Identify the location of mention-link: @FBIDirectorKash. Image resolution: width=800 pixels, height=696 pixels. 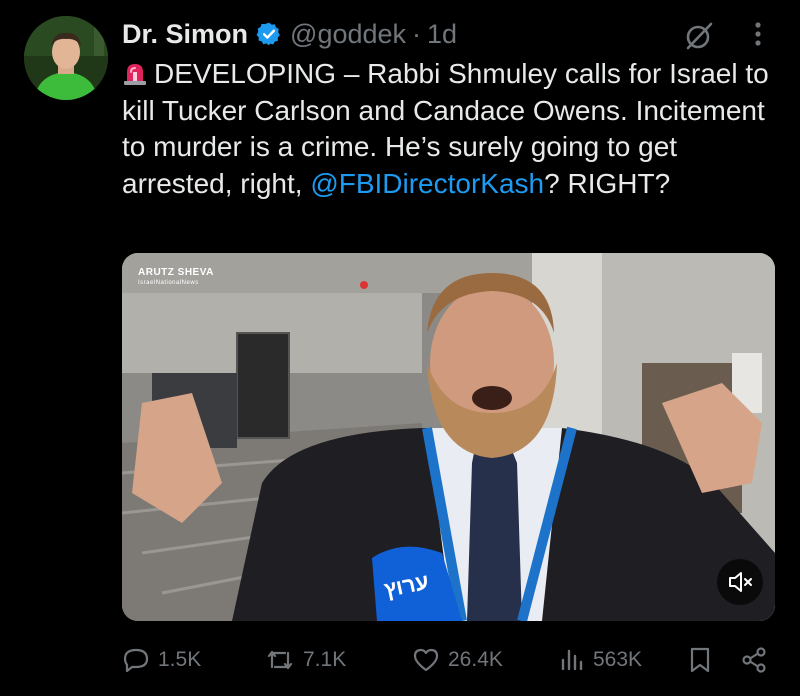
(427, 183).